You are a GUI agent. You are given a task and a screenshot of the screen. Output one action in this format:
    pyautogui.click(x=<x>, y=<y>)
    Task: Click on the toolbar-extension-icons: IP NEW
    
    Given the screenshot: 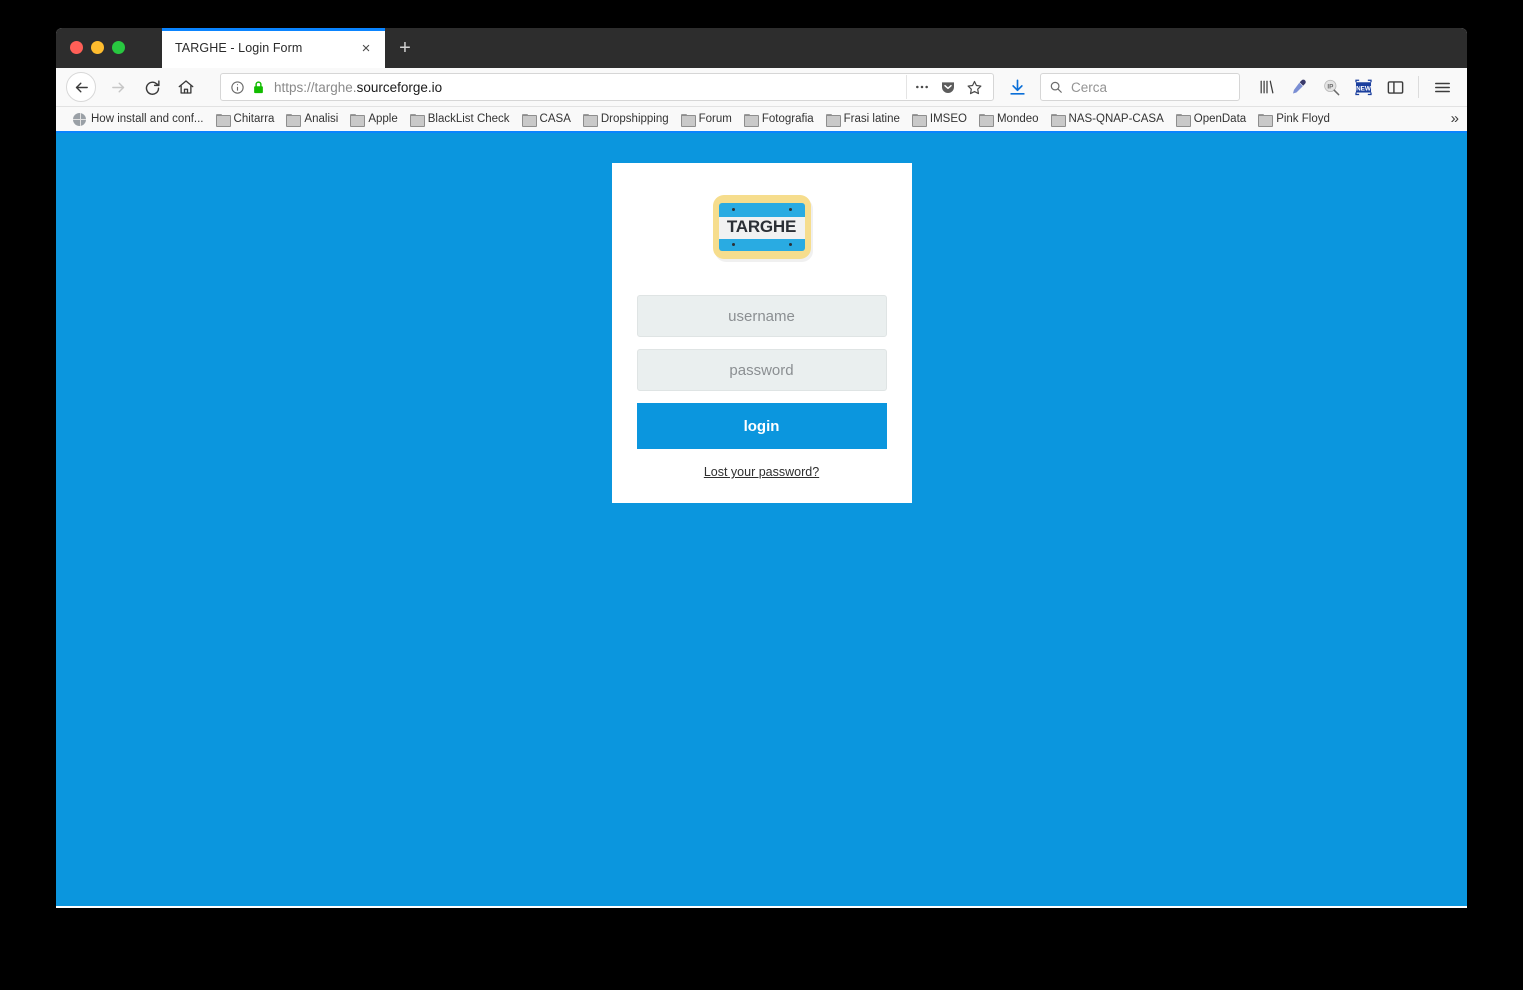 What is the action you would take?
    pyautogui.click(x=1354, y=87)
    